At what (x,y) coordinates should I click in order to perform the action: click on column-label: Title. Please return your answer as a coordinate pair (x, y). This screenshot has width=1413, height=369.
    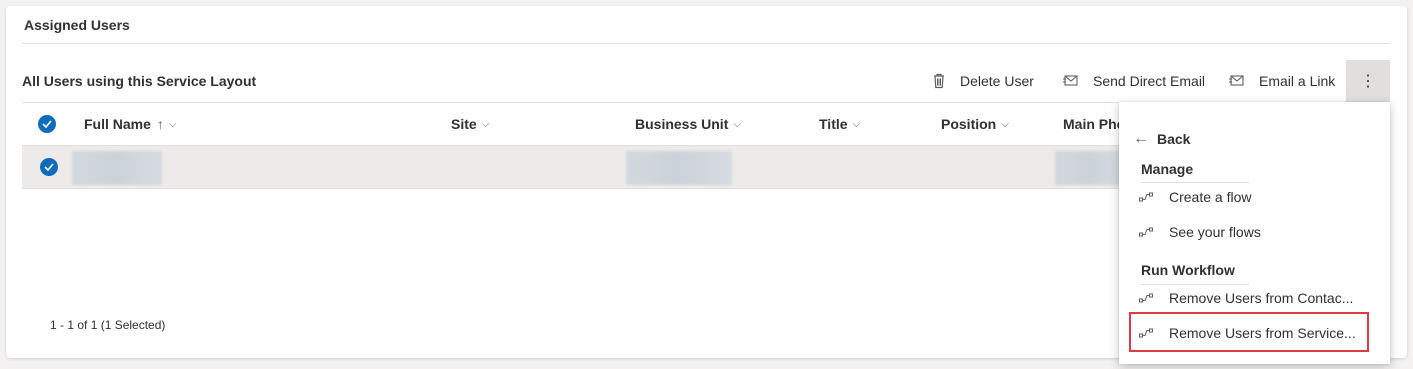
    Looking at the image, I should click on (833, 124).